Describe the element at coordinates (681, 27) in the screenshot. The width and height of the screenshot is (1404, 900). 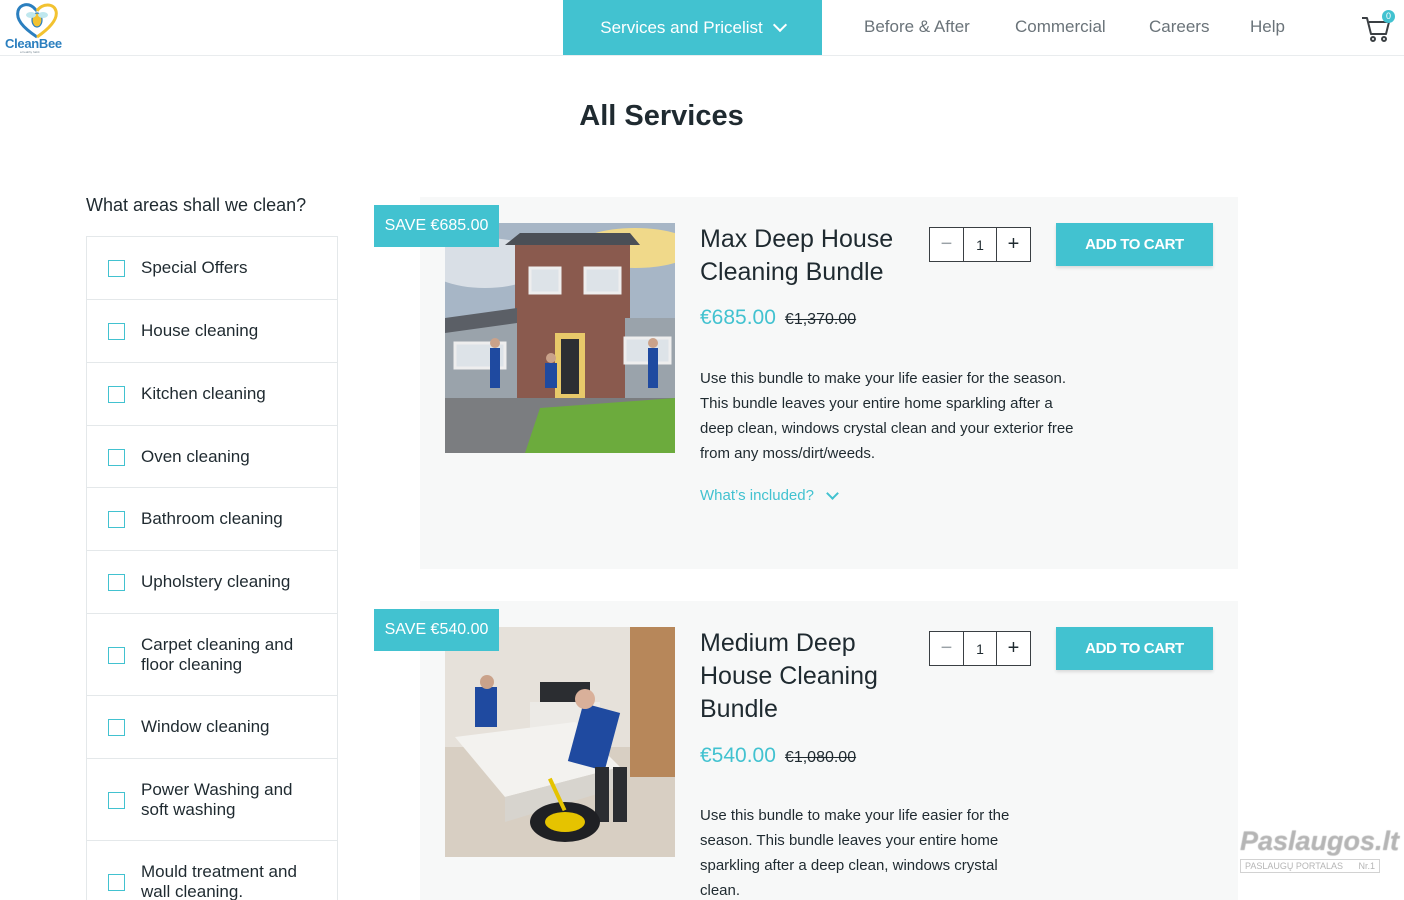
I see `nav-services-label: Services and Pricelist` at that location.